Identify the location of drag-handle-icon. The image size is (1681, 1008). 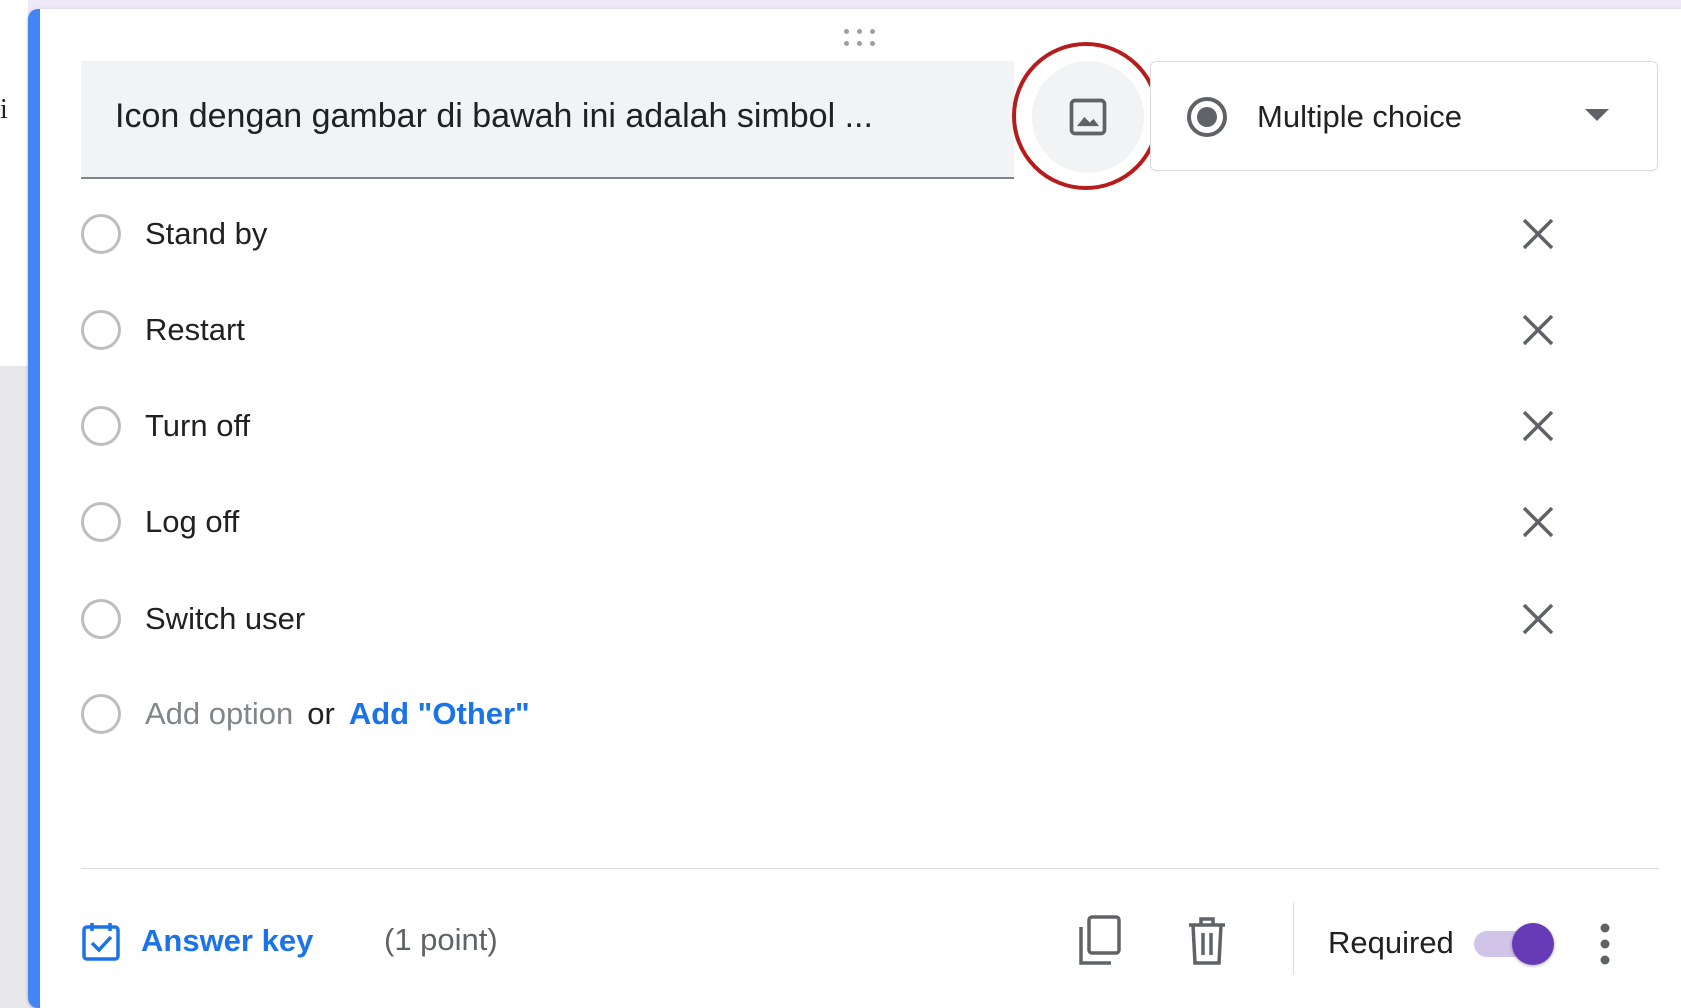
(860, 39).